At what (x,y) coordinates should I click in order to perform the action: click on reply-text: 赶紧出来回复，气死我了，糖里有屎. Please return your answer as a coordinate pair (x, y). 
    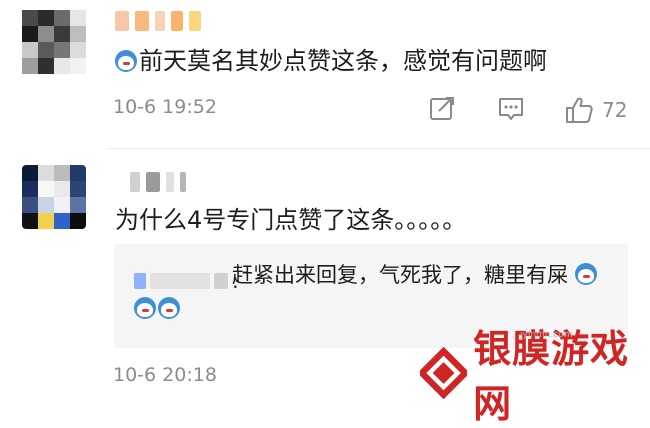
    Looking at the image, I should click on (369, 292).